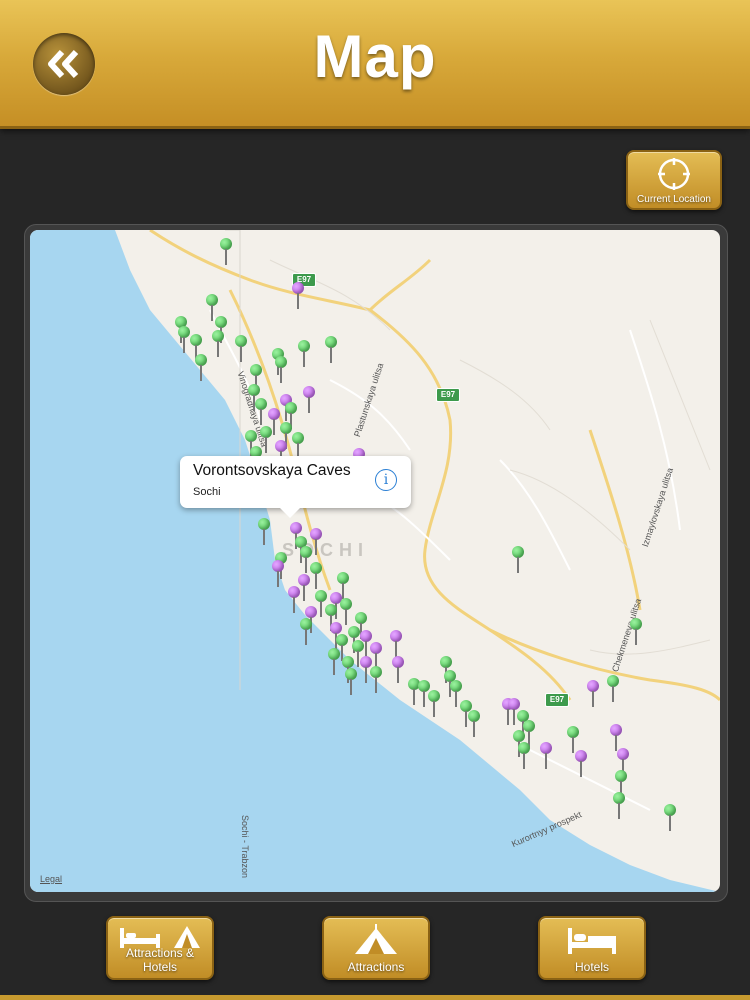 Image resolution: width=750 pixels, height=1000 pixels. Describe the element at coordinates (51, 879) in the screenshot. I see `legal-link: Legal` at that location.